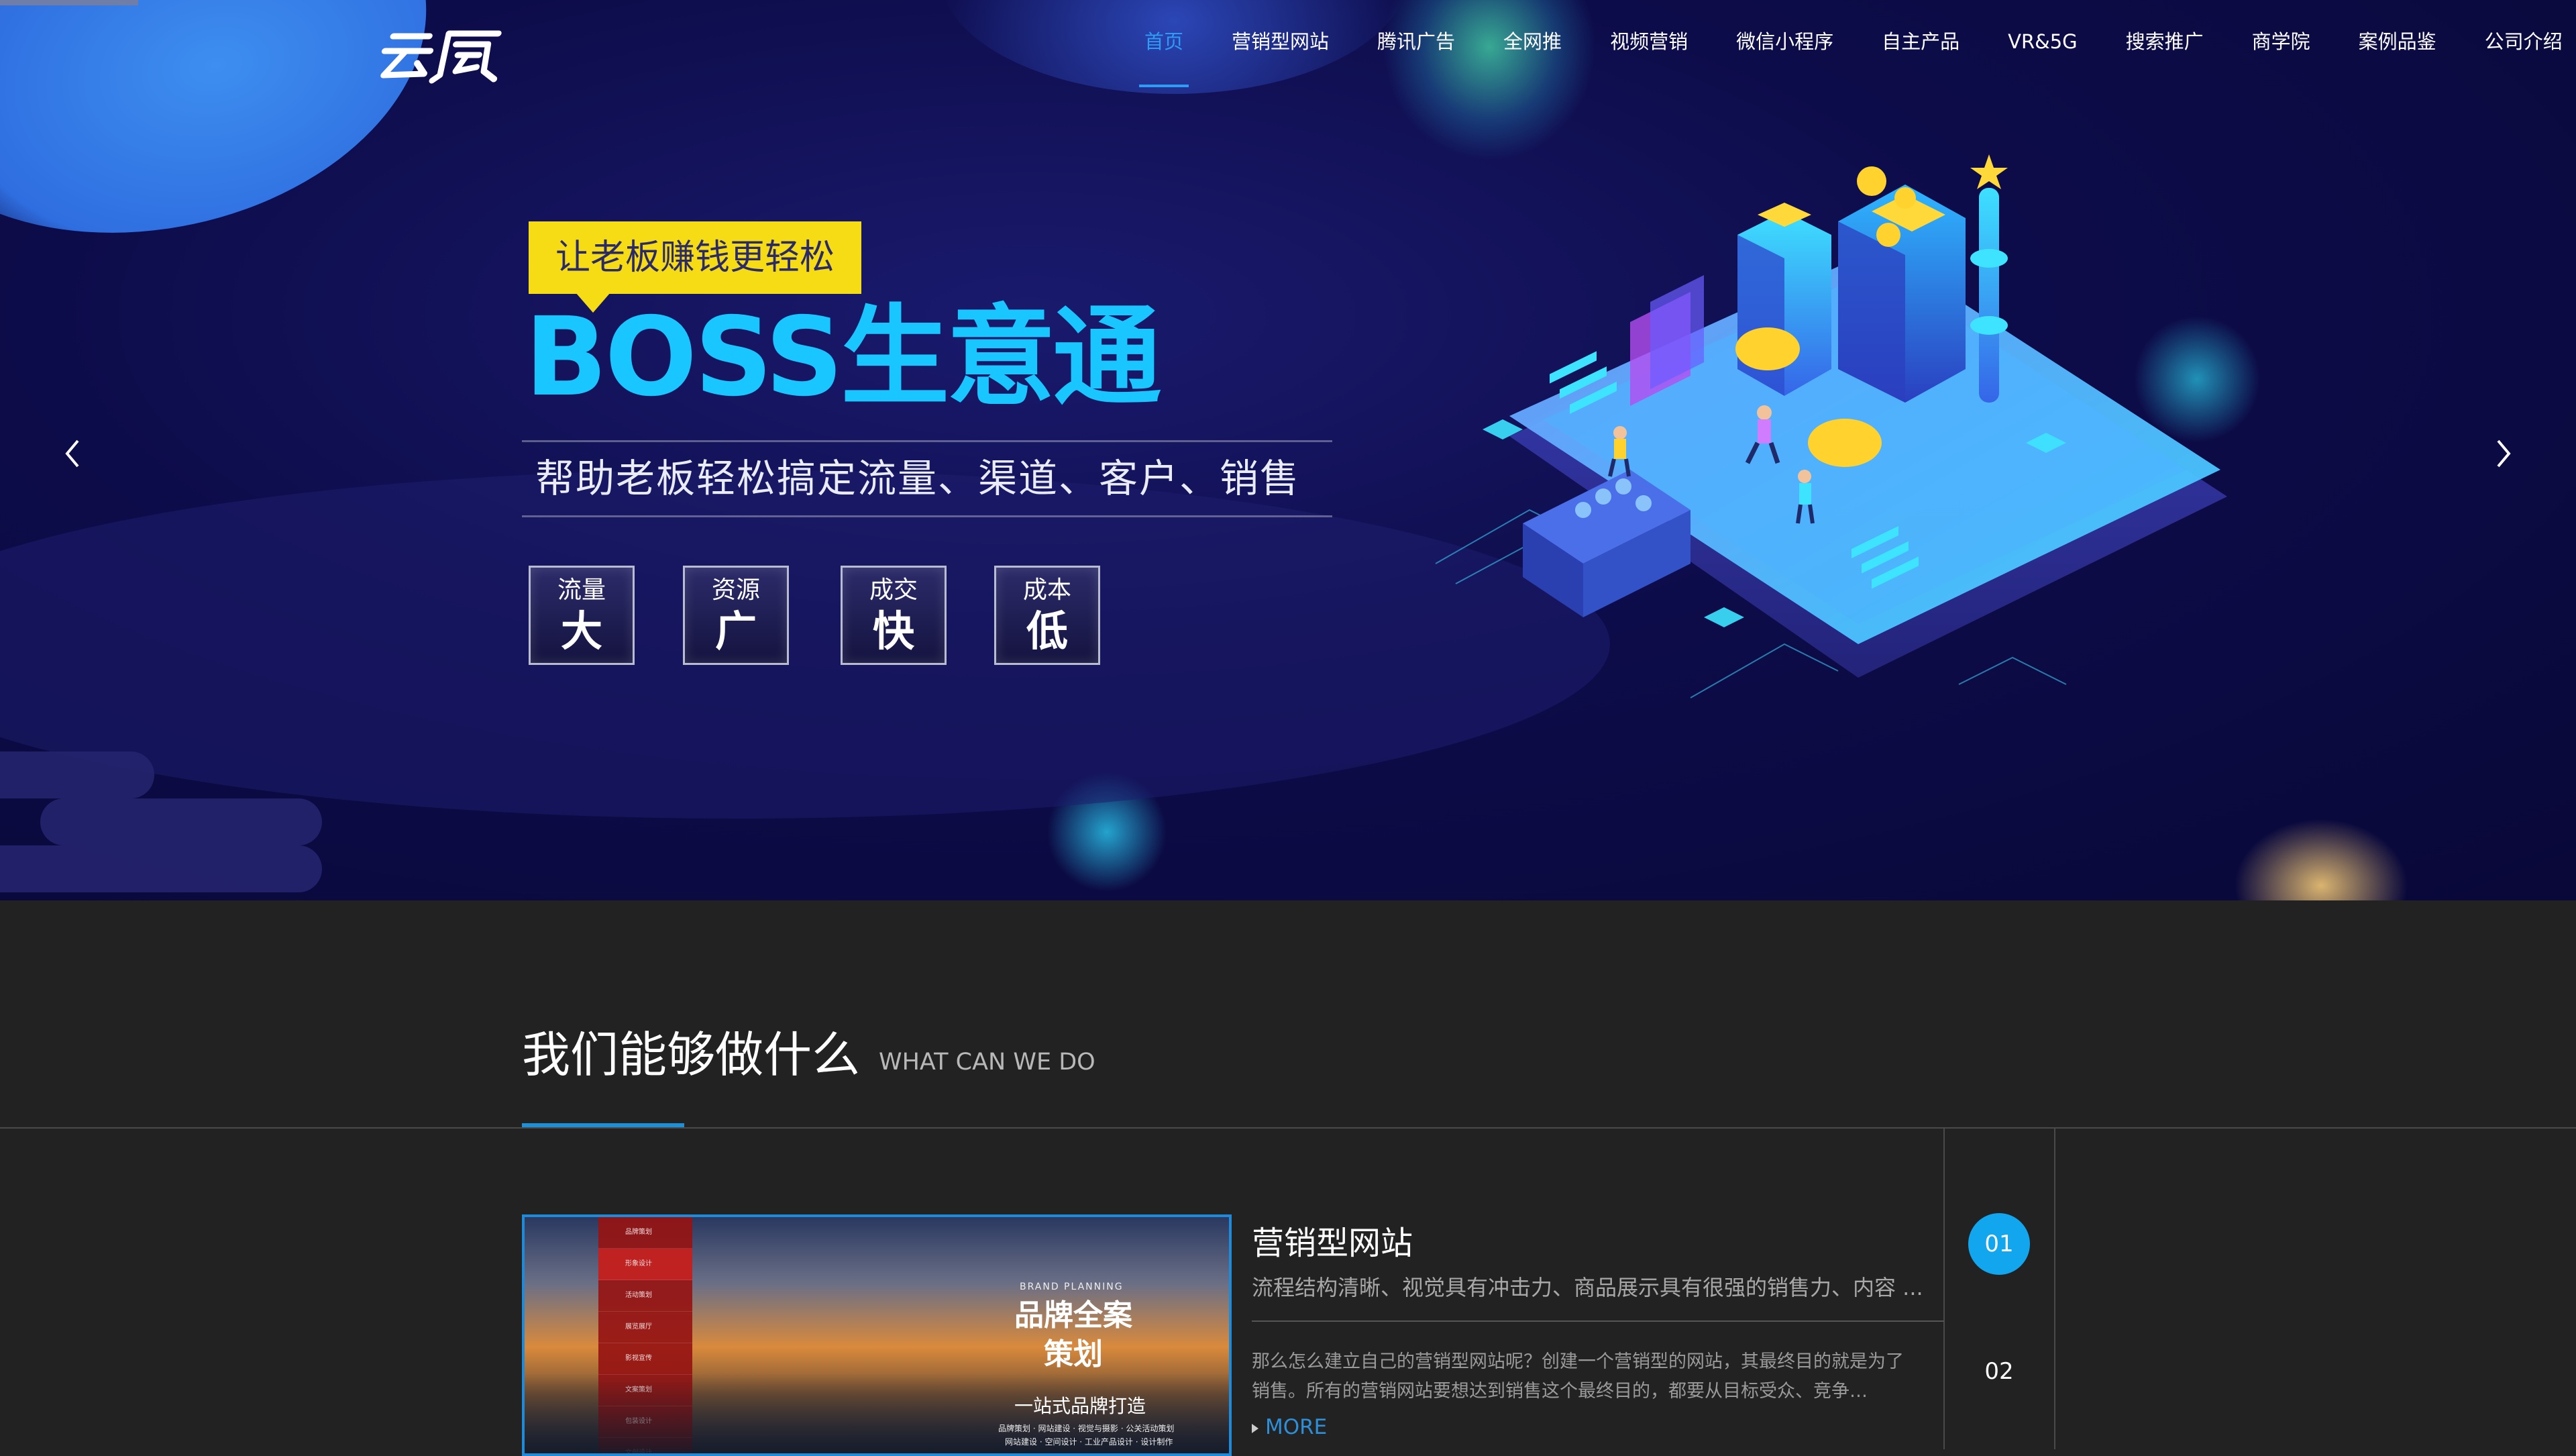 This screenshot has height=1456, width=2576. I want to click on thumbnail-menu-item: 形象设计, so click(645, 1265).